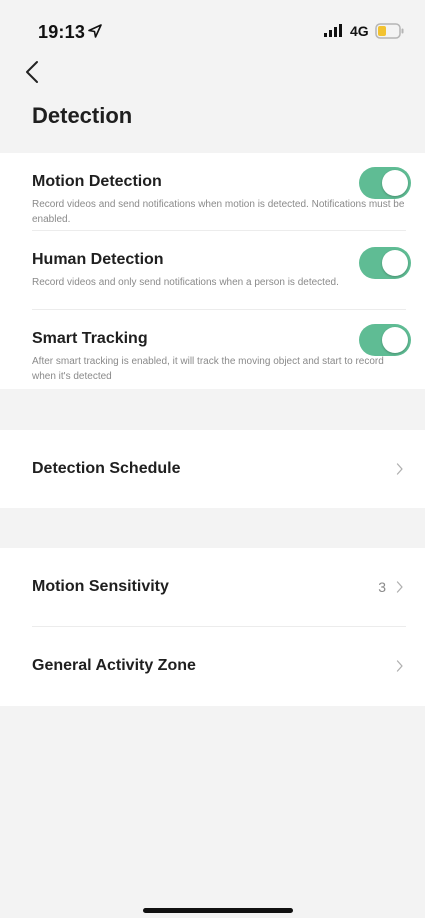 The height and width of the screenshot is (918, 425). What do you see at coordinates (114, 665) in the screenshot?
I see `general-activity-zone-label: General Activity Zone` at bounding box center [114, 665].